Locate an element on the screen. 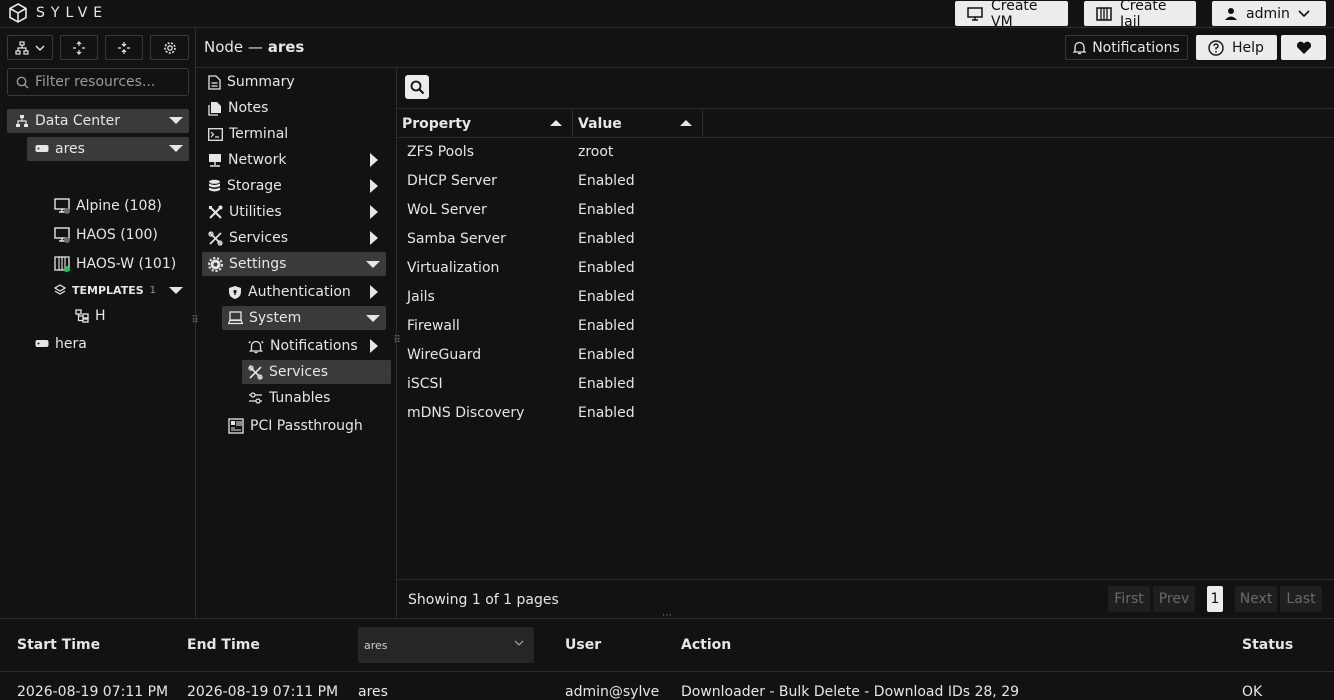  shield-icon is located at coordinates (235, 292).